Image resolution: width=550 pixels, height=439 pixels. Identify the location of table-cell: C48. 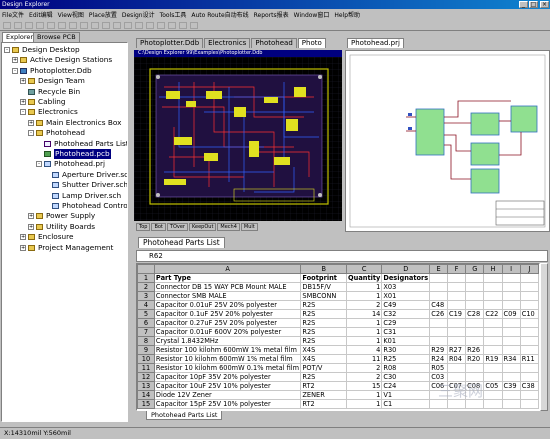
(438, 305).